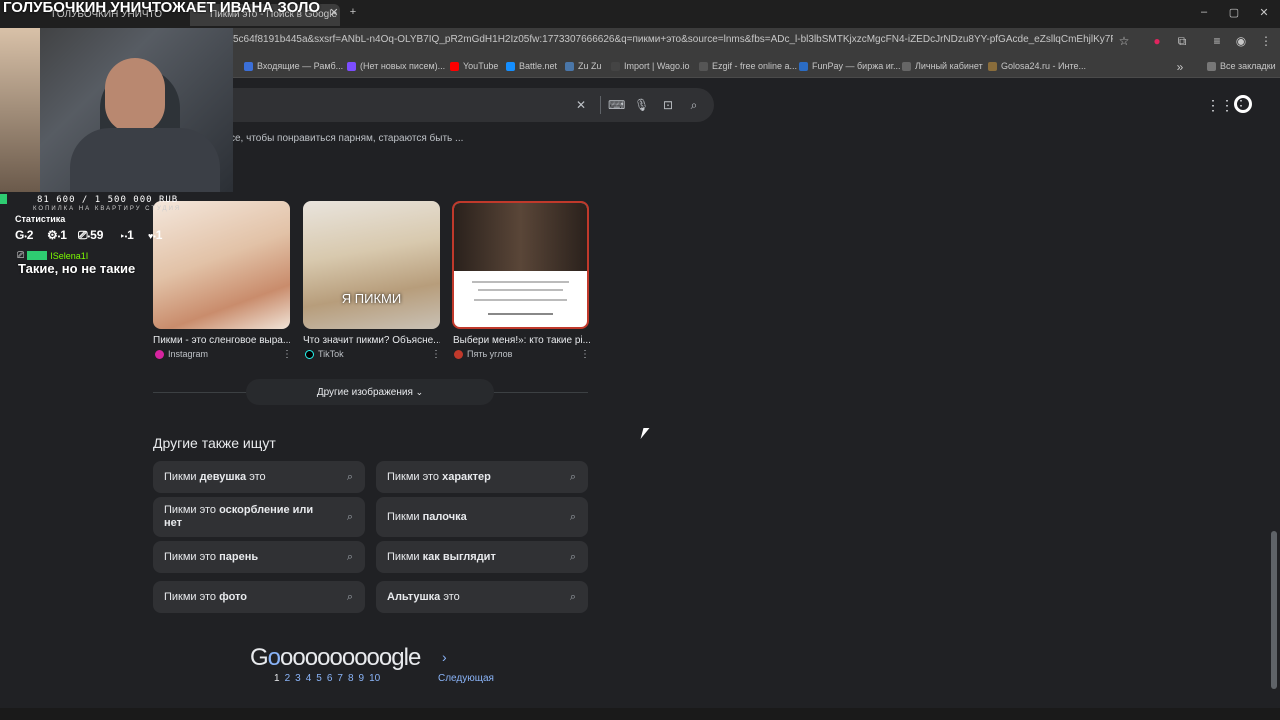 The width and height of the screenshot is (1280, 720). I want to click on goal-text: 81 600 / 1 500 000 RUB, so click(108, 200).